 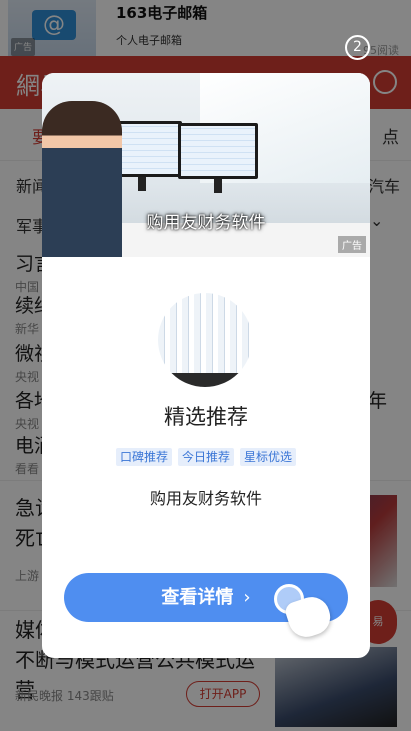 What do you see at coordinates (205, 498) in the screenshot?
I see `modal-description: 购用友财务软件` at bounding box center [205, 498].